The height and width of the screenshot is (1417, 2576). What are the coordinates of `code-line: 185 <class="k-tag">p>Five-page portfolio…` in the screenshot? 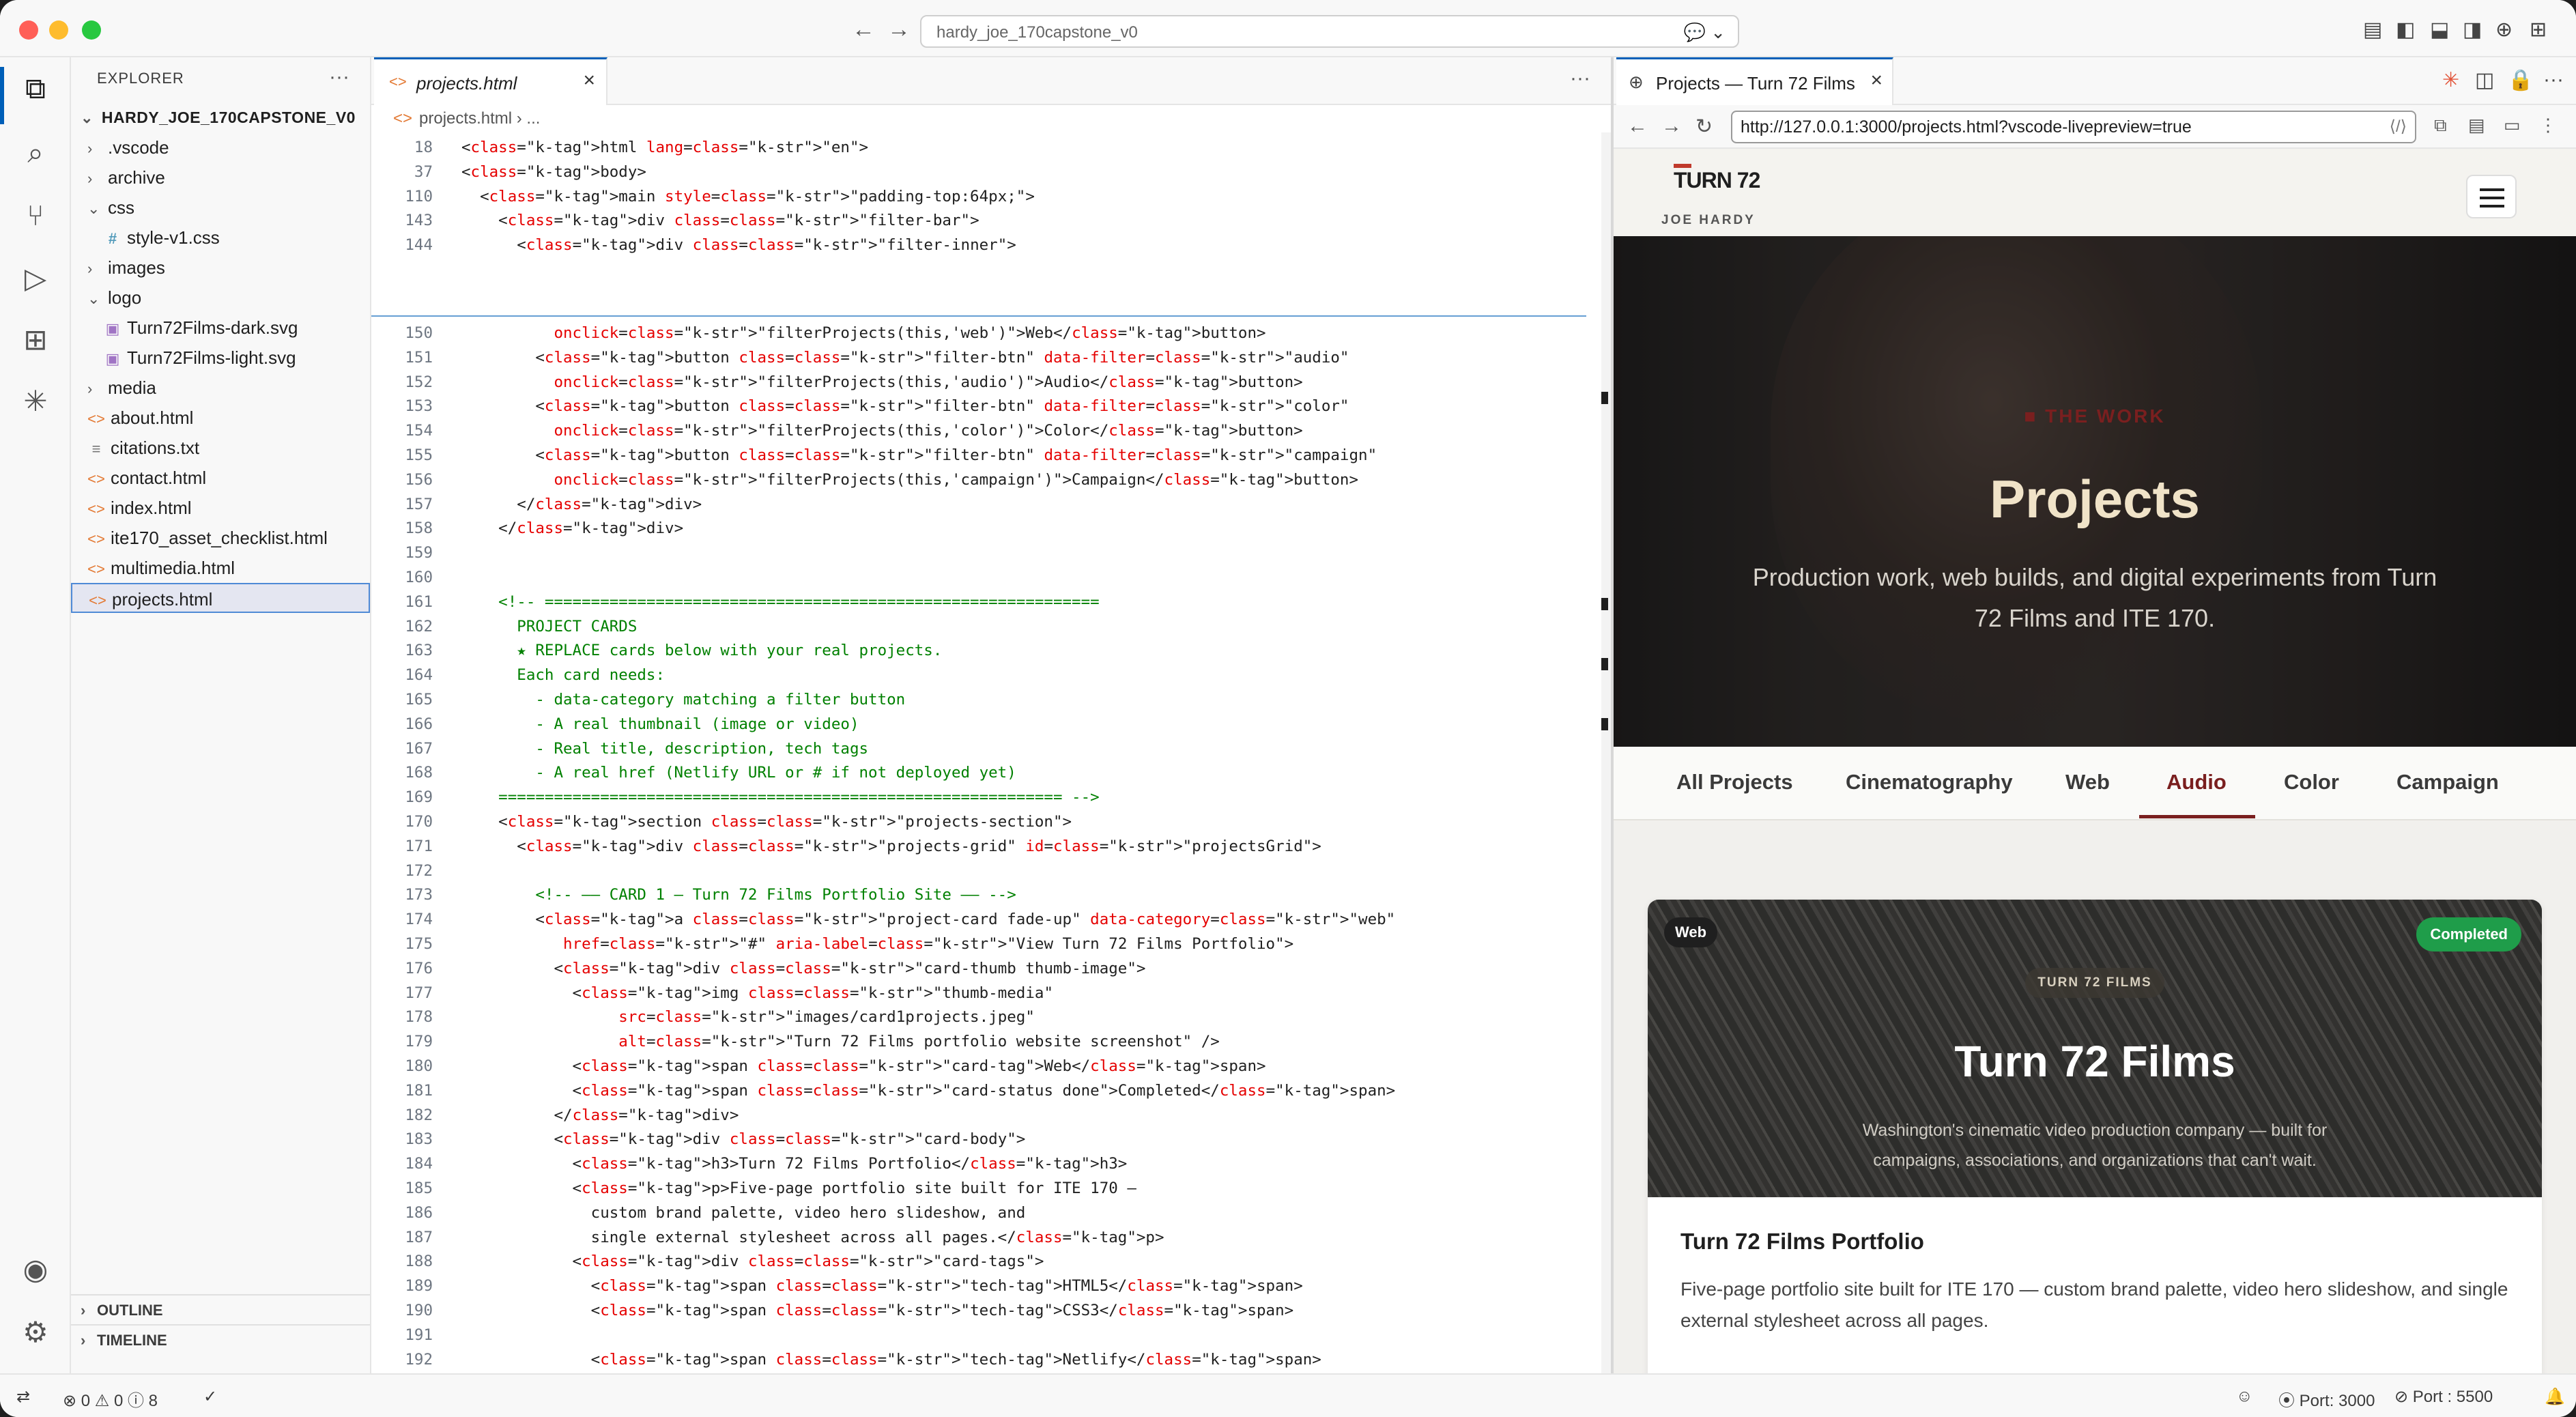 It's located at (978, 1188).